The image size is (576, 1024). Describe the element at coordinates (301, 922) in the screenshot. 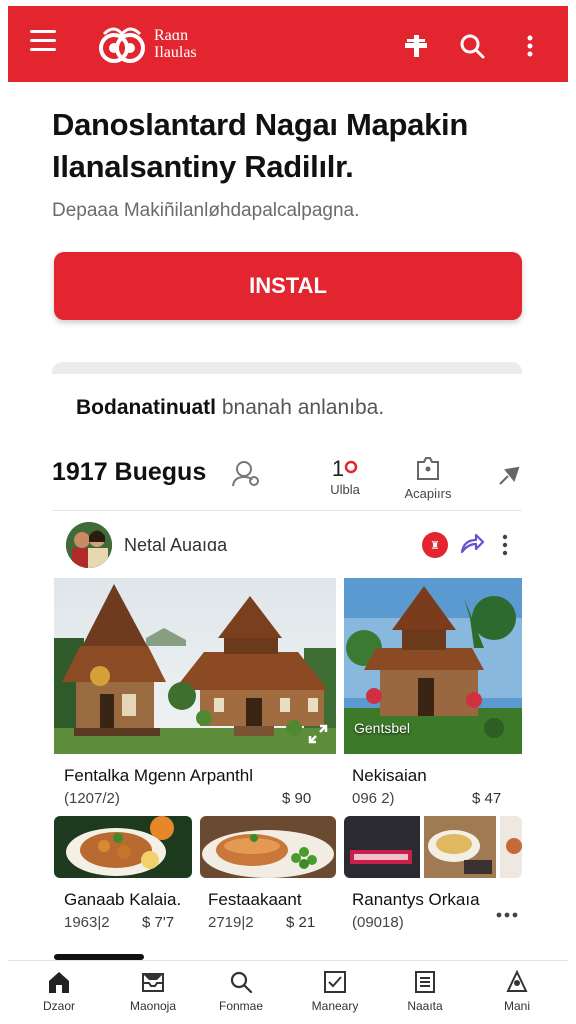

I see `listing-price: $ 21` at that location.